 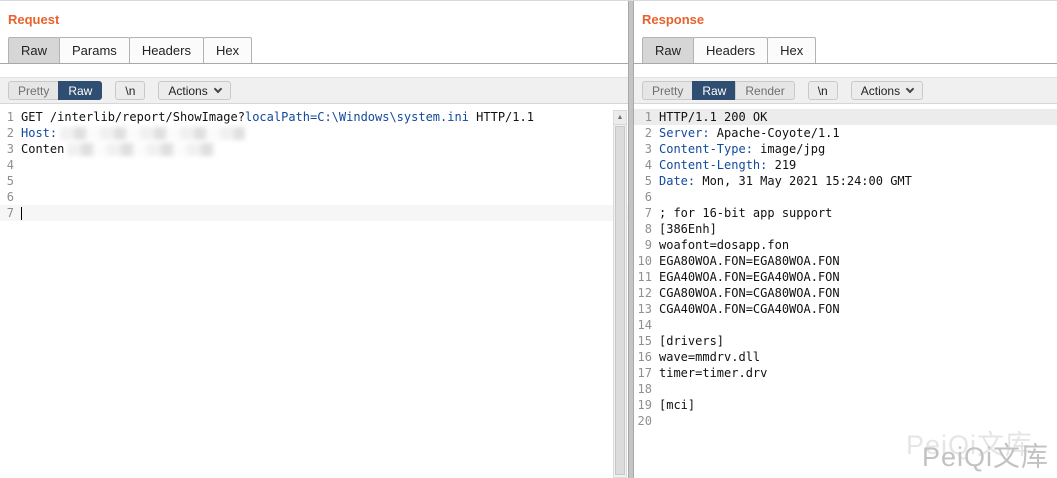 What do you see at coordinates (644, 261) in the screenshot?
I see `line-number: 10` at bounding box center [644, 261].